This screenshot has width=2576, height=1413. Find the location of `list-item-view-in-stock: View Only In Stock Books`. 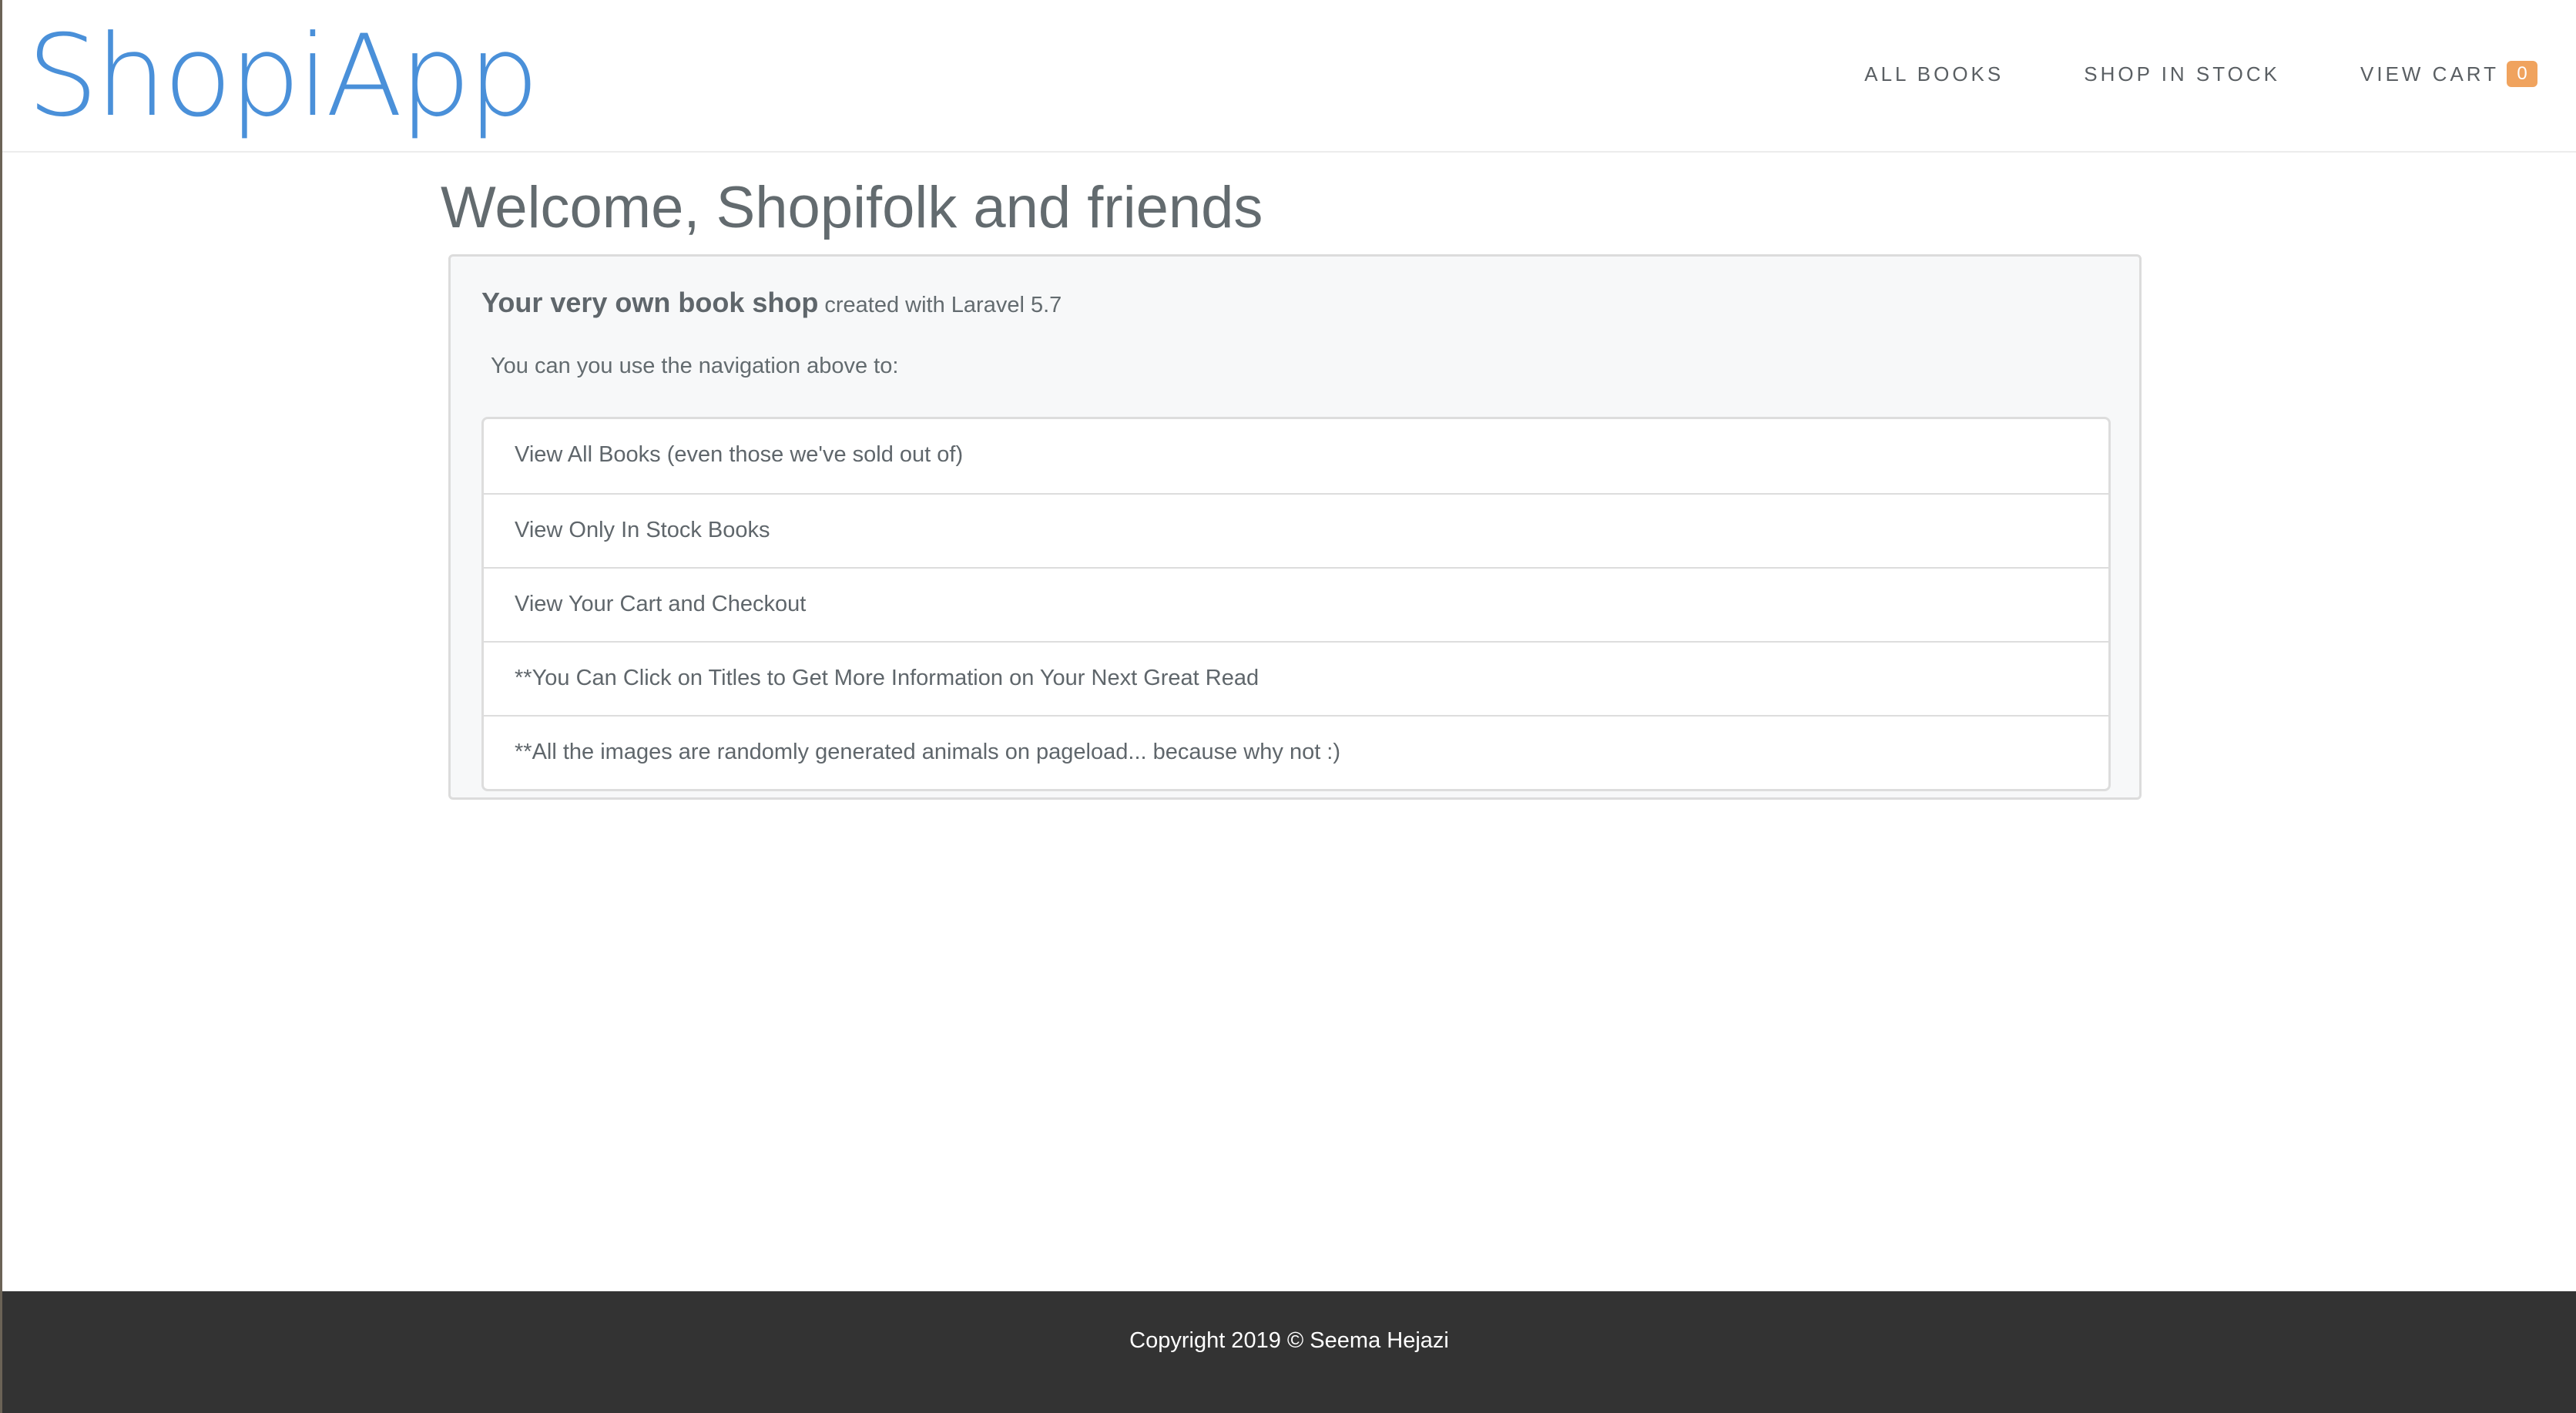

list-item-view-in-stock: View Only In Stock Books is located at coordinates (1296, 530).